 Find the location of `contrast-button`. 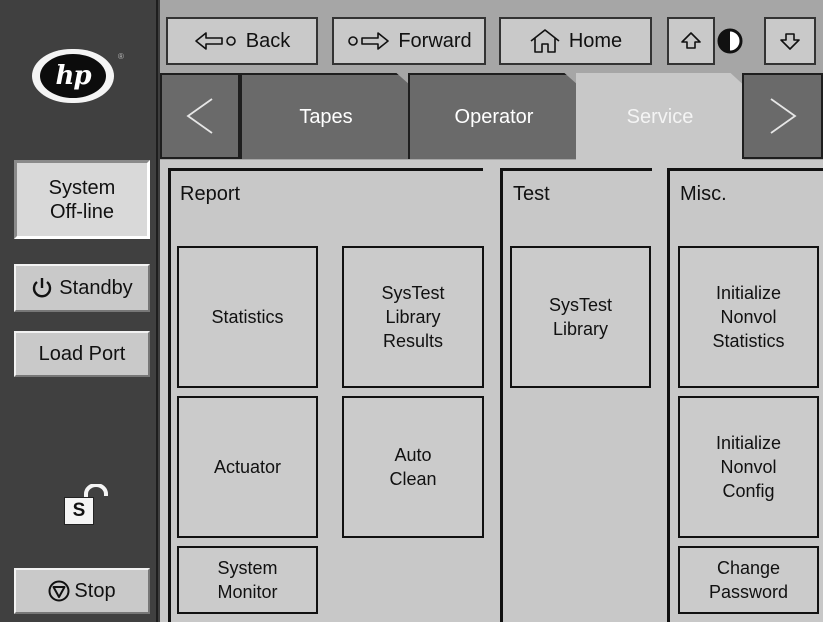

contrast-button is located at coordinates (730, 41).